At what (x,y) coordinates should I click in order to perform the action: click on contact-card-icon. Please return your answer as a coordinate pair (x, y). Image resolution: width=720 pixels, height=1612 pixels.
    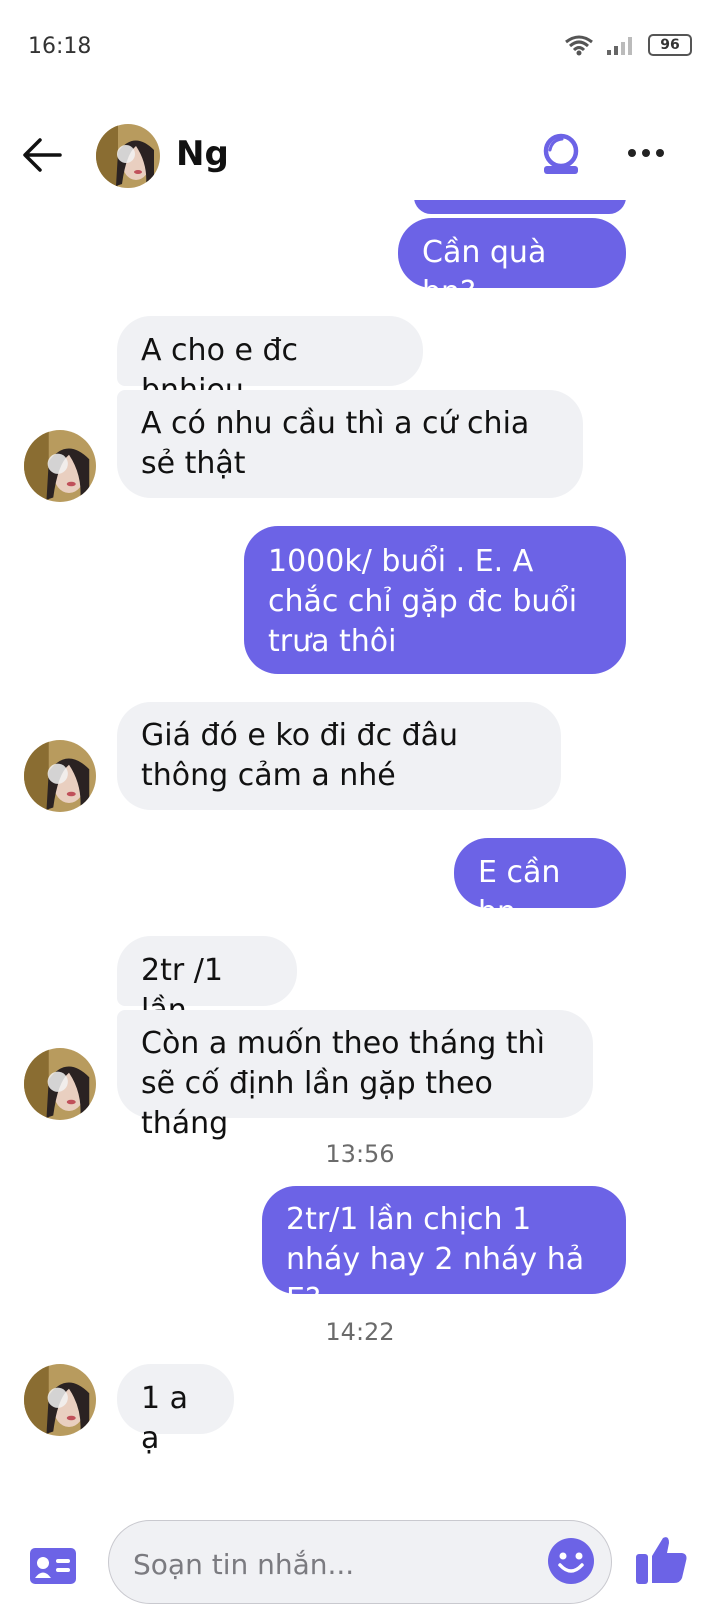
    Looking at the image, I should click on (53, 1566).